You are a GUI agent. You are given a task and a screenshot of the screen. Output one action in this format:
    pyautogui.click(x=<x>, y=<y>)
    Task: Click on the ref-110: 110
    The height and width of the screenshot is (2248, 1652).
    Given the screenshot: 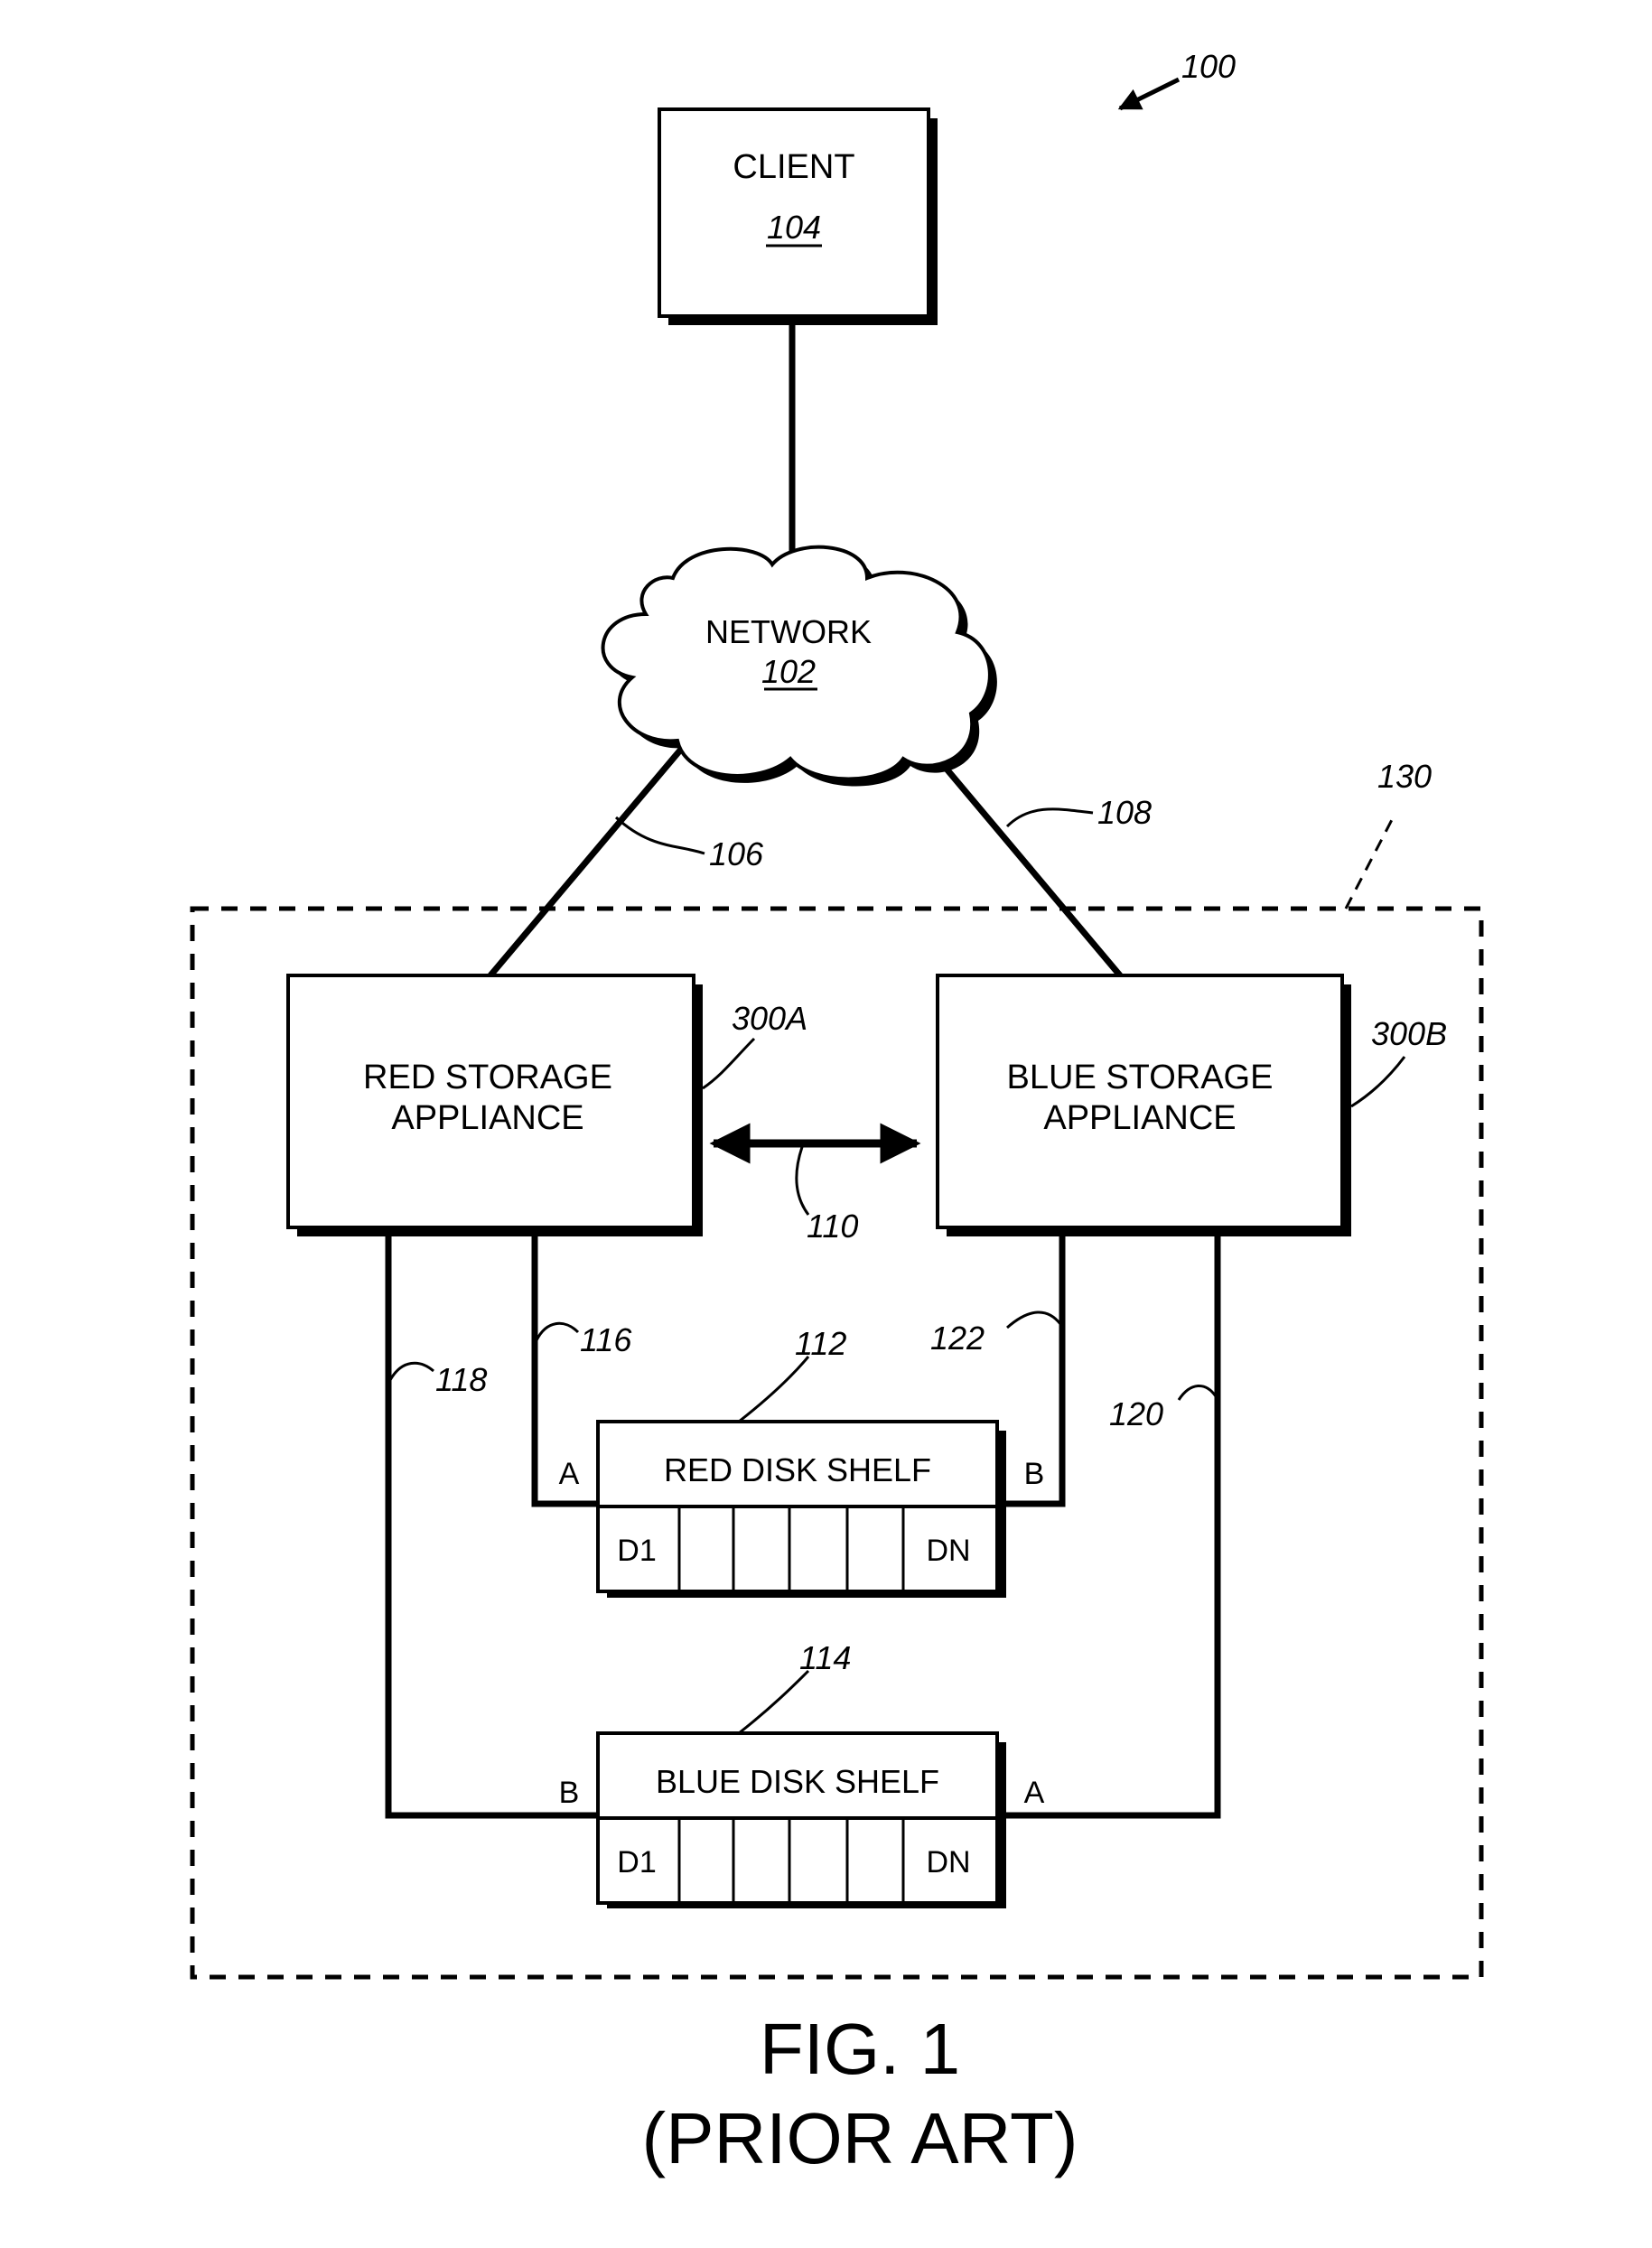 What is the action you would take?
    pyautogui.click(x=833, y=1226)
    